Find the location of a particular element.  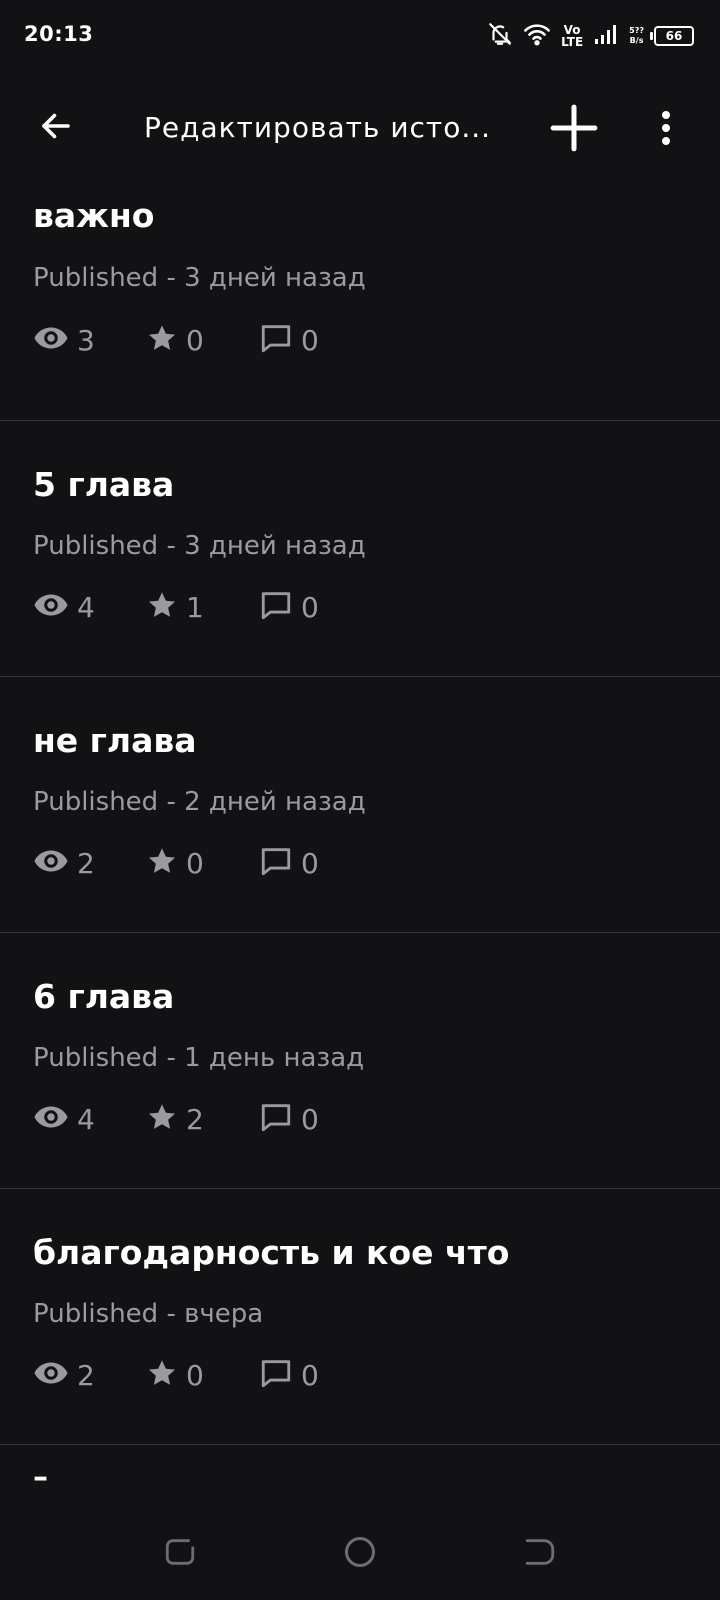

status-bar: 20:13 Vo LTE 5?? B/s 66 is located at coordinates (360, 35).